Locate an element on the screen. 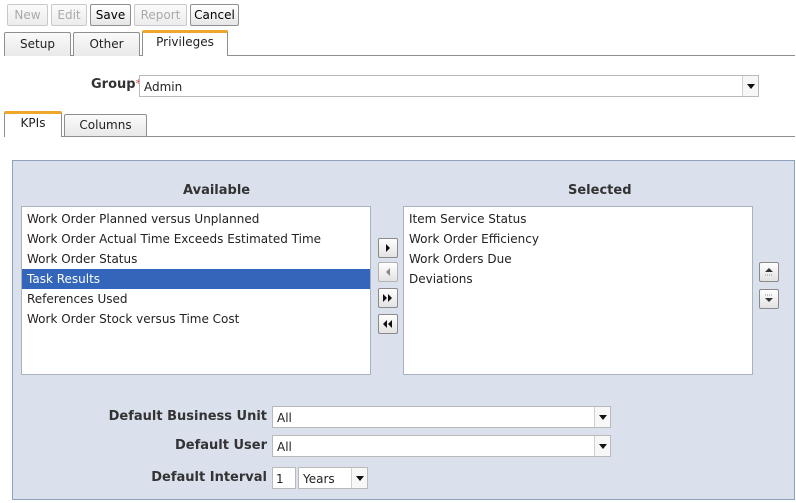  interval-number-value: 1 is located at coordinates (280, 479).